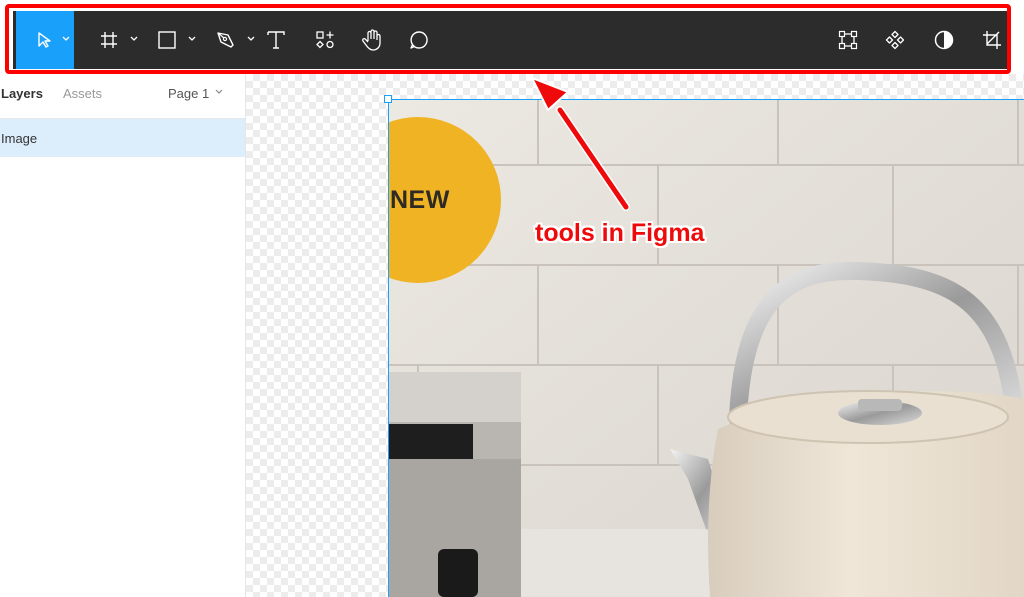  I want to click on annotation-label: tools in Figma, so click(620, 233).